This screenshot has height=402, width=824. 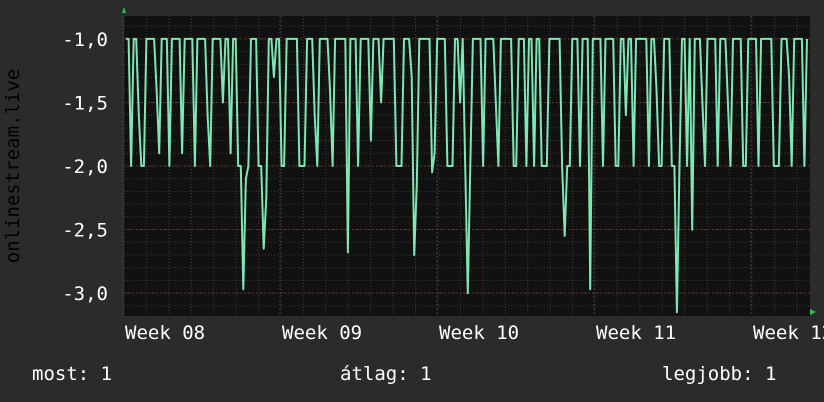 What do you see at coordinates (479, 333) in the screenshot?
I see `x-tick-label: Week 10` at bounding box center [479, 333].